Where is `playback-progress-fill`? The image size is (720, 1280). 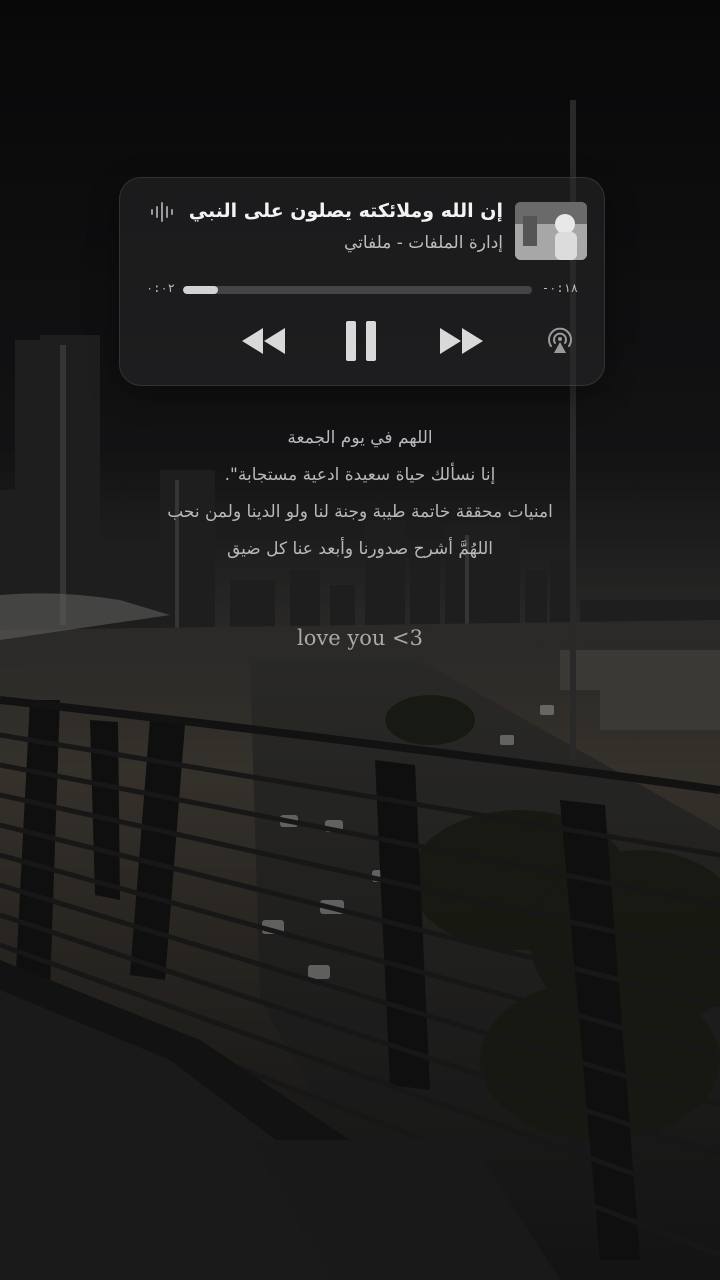
playback-progress-fill is located at coordinates (200, 290).